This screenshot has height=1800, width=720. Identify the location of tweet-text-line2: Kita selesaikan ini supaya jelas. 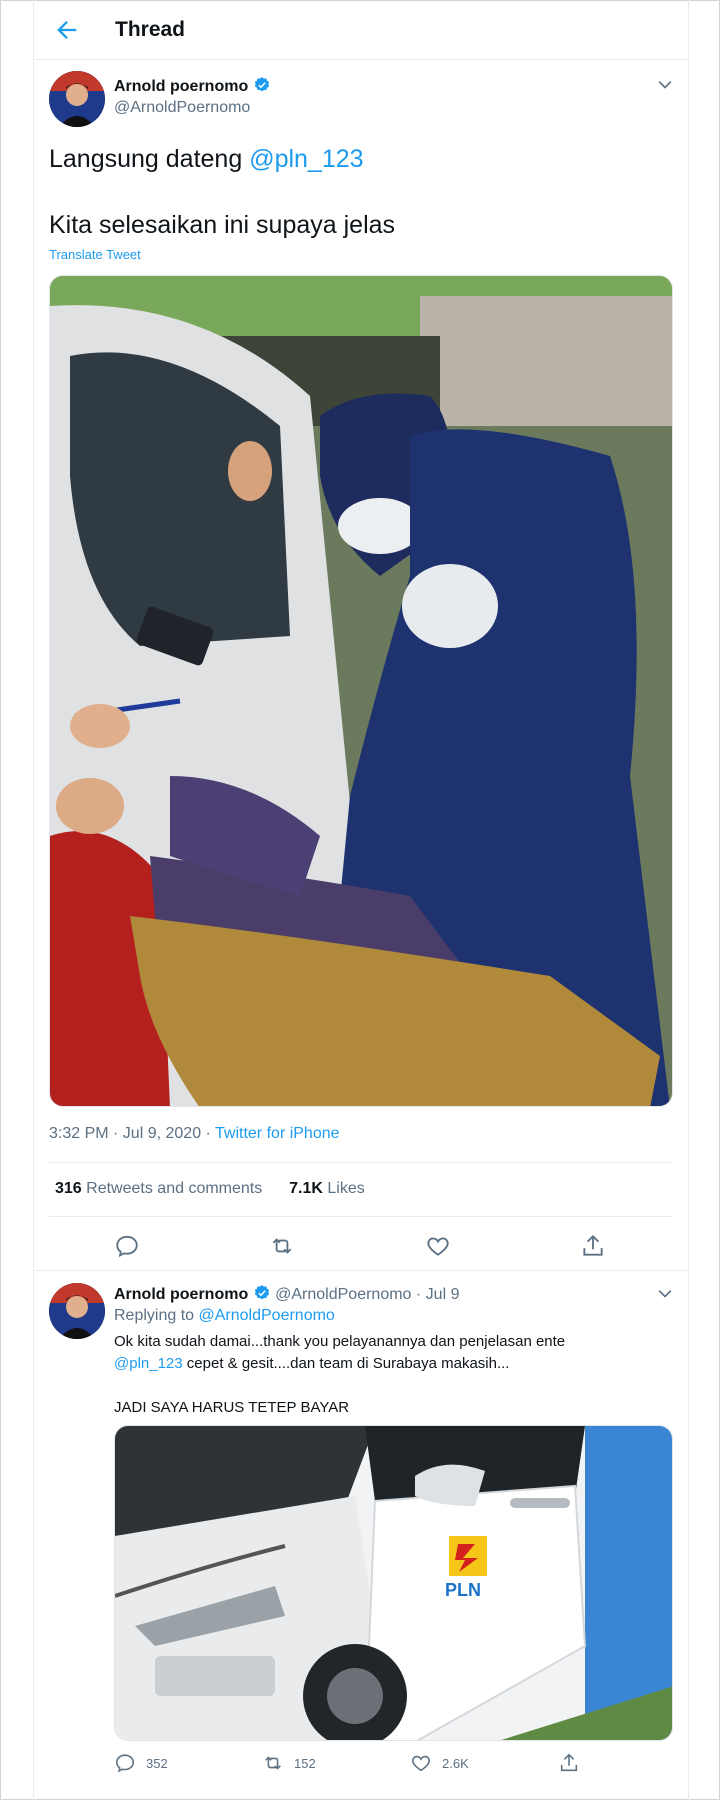
(222, 225).